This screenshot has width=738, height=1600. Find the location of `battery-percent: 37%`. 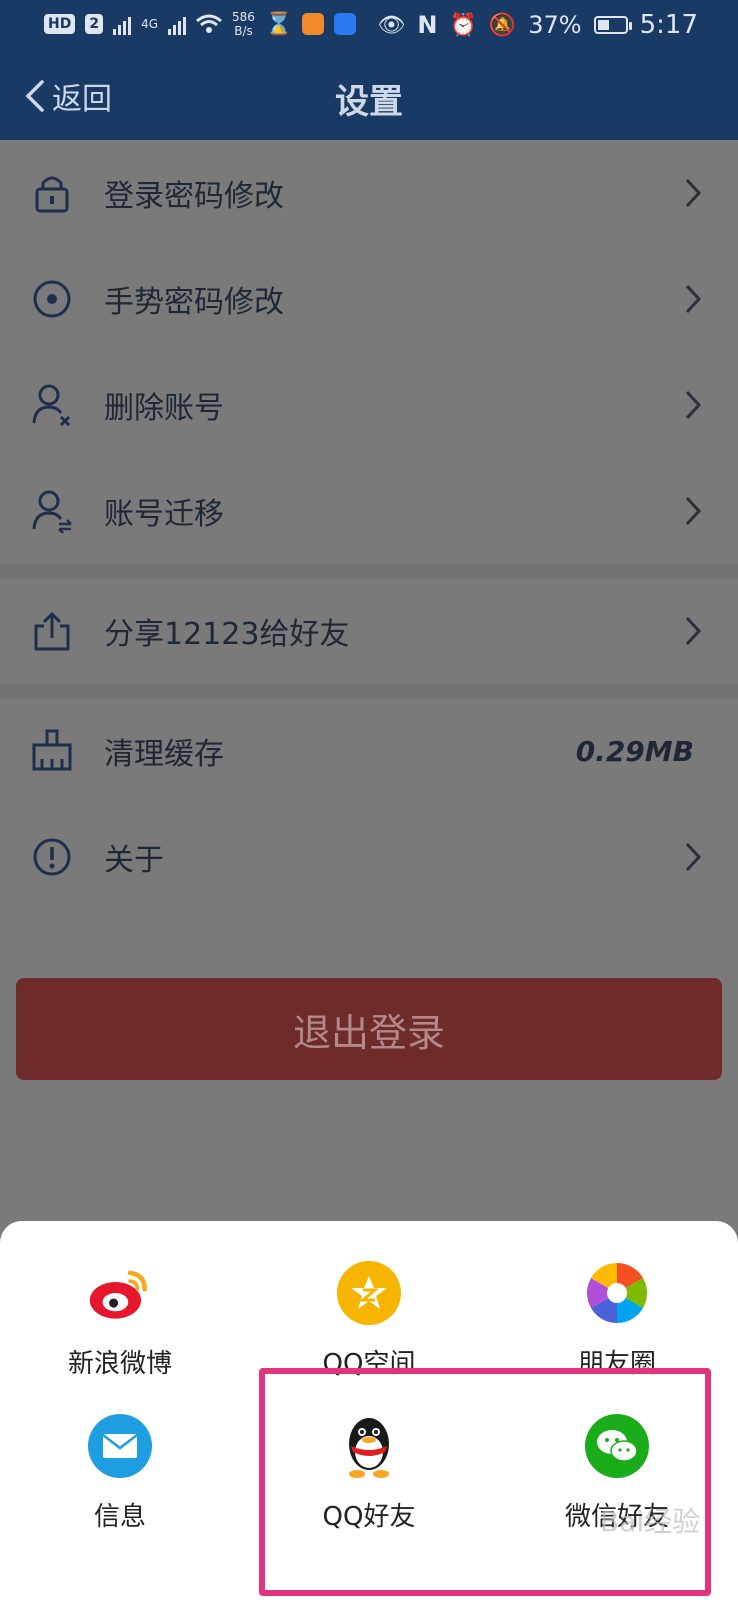

battery-percent: 37% is located at coordinates (555, 25).